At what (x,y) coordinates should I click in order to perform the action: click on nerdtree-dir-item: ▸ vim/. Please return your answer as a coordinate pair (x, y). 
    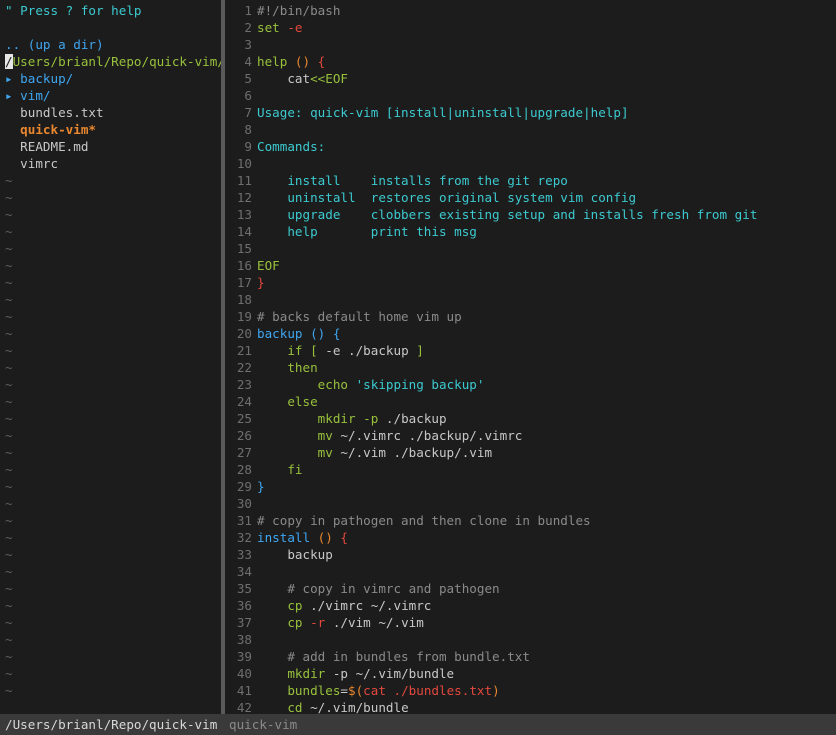
    Looking at the image, I should click on (110, 95).